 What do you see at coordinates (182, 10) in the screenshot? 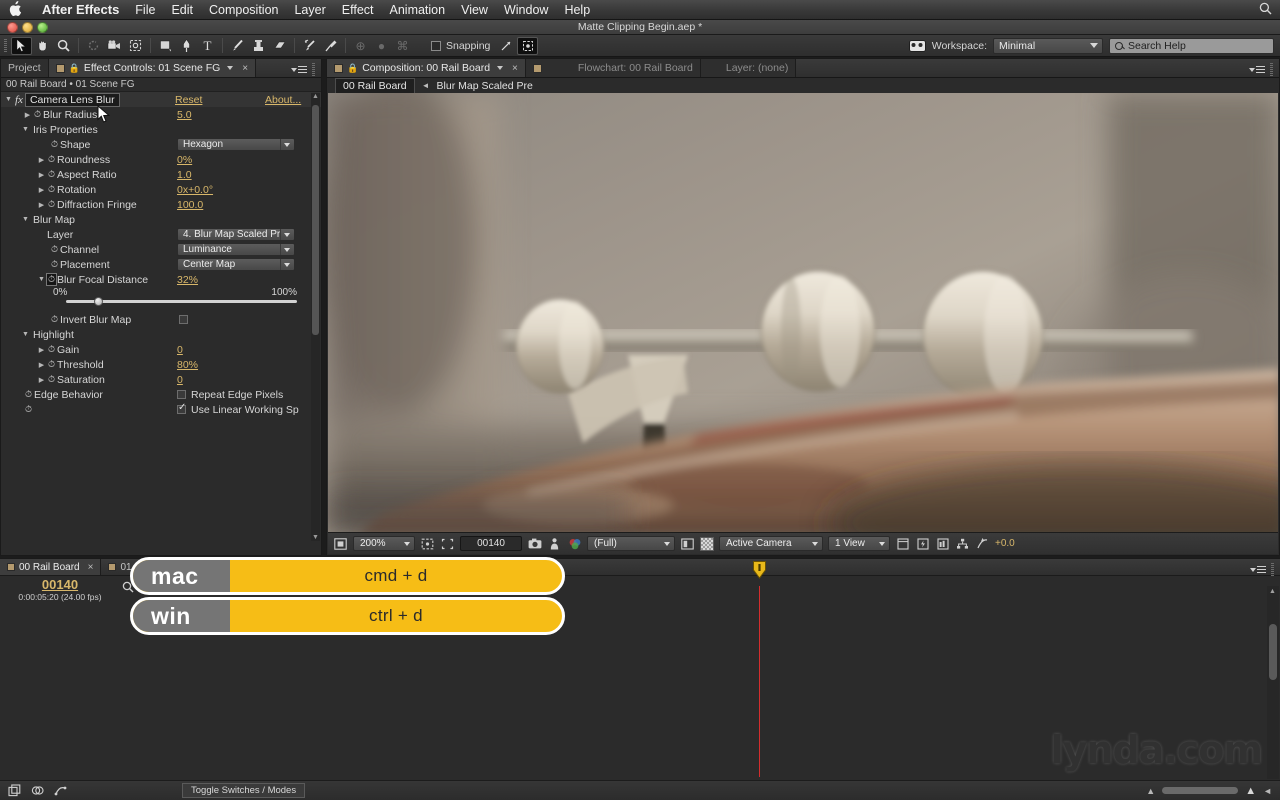
I see `menu-edit: Edit` at bounding box center [182, 10].